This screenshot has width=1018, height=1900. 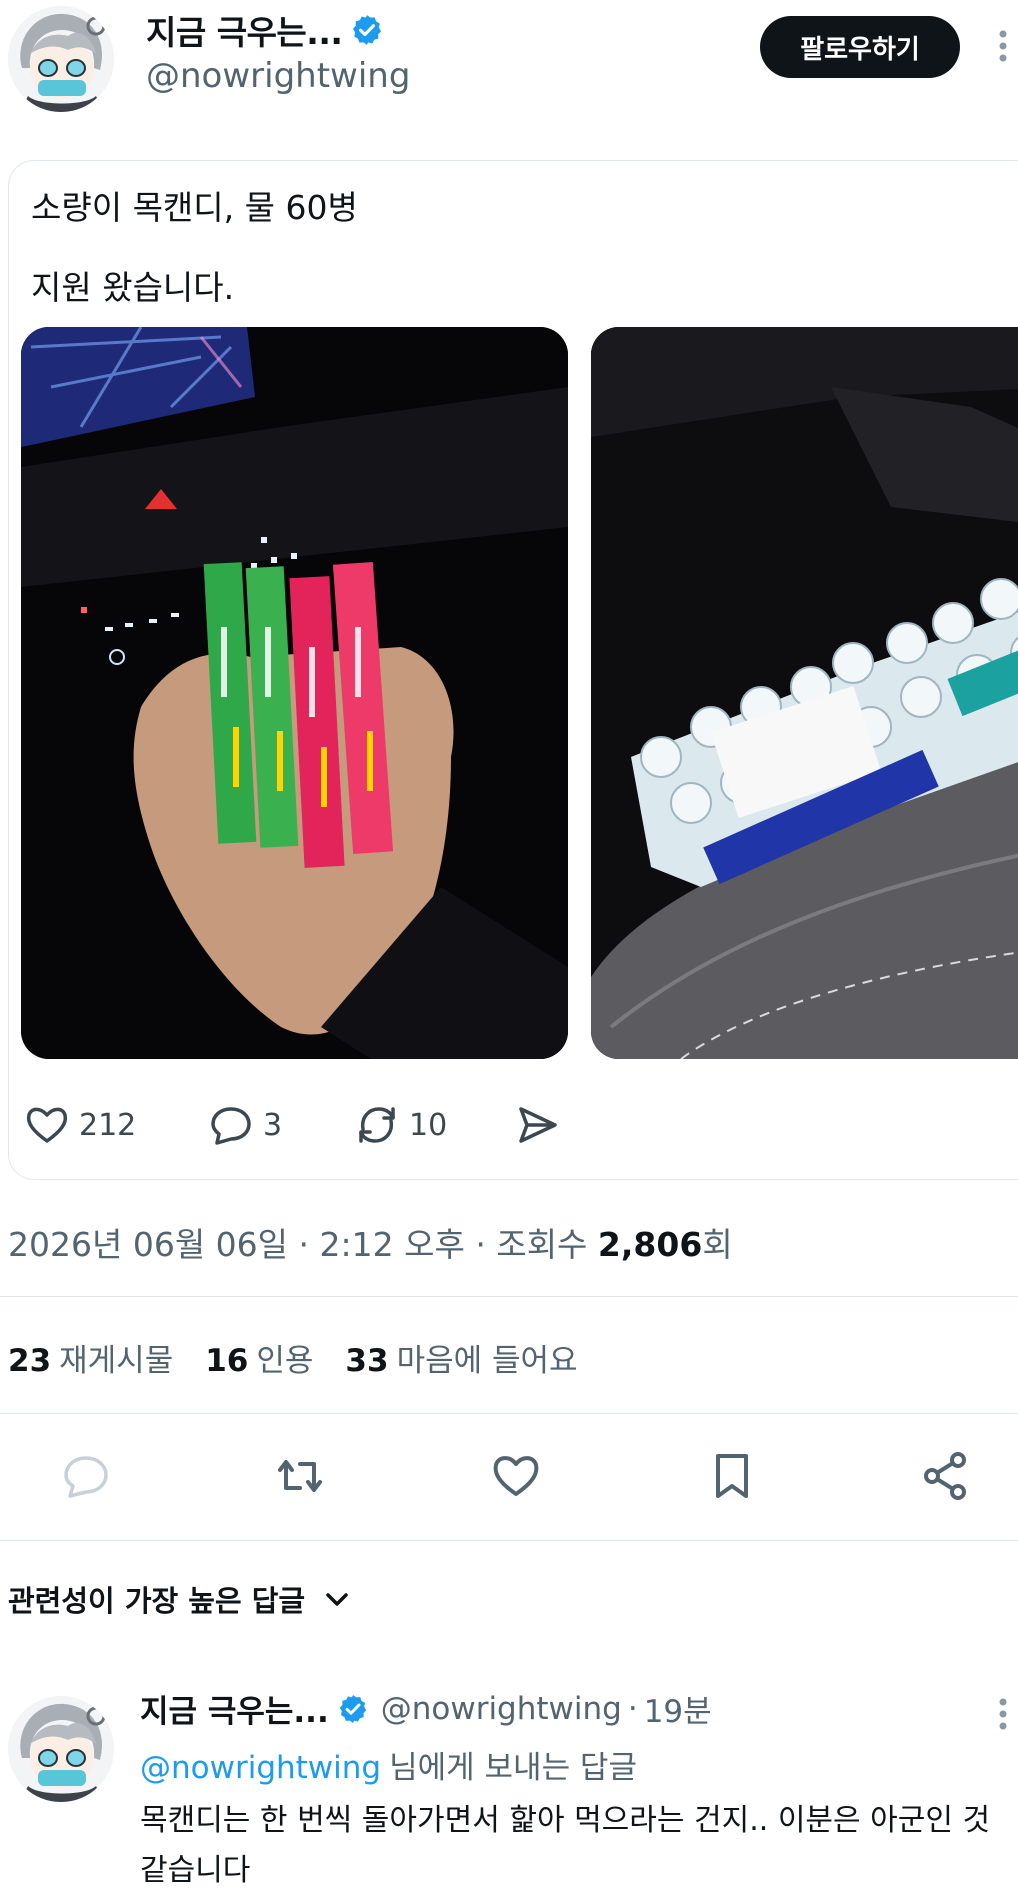 I want to click on quotes-number: 16, so click(x=227, y=1361).